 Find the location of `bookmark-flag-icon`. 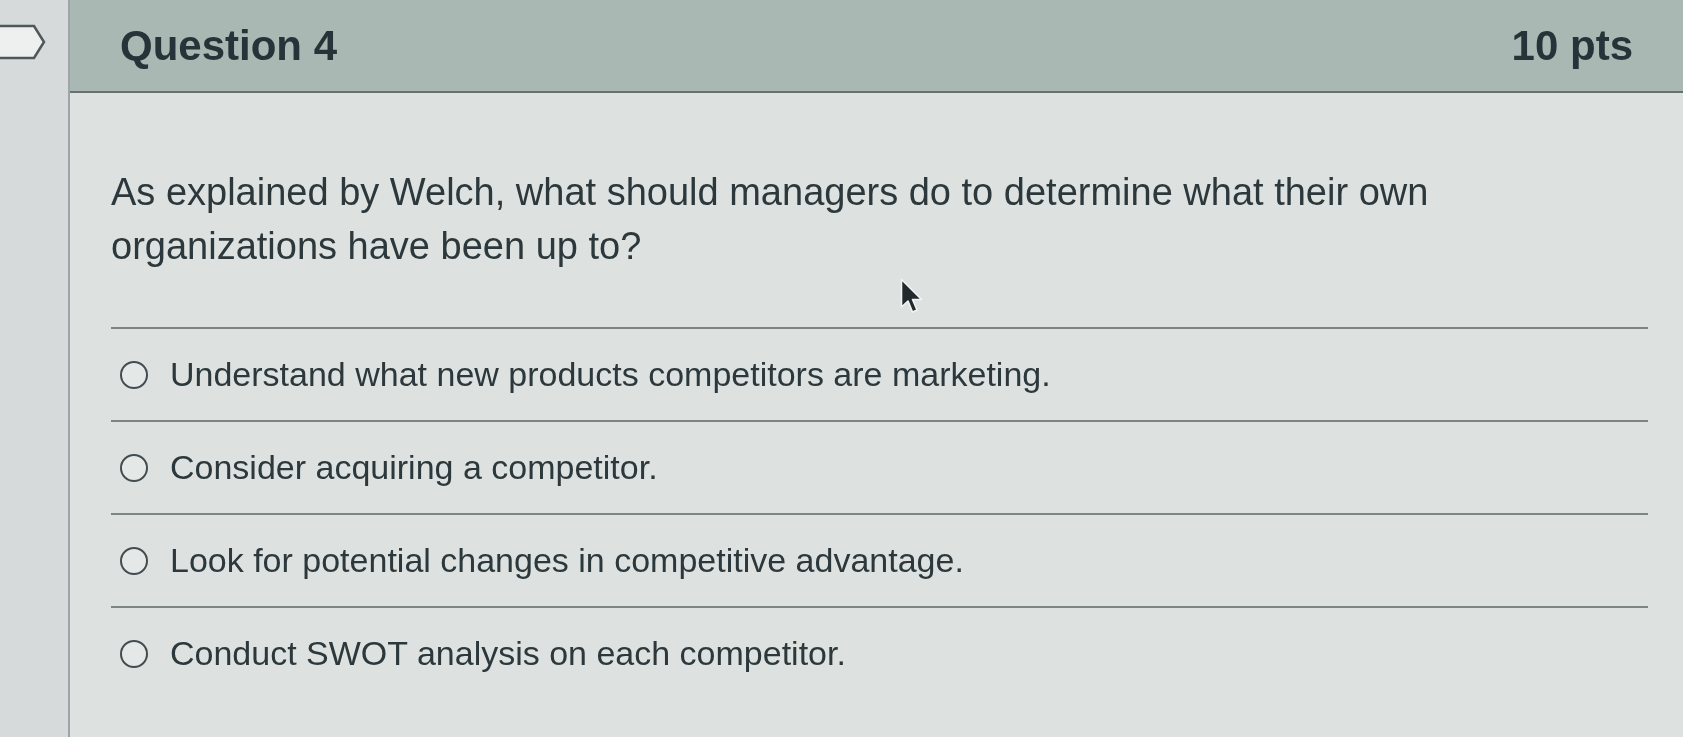

bookmark-flag-icon is located at coordinates (23, 42).